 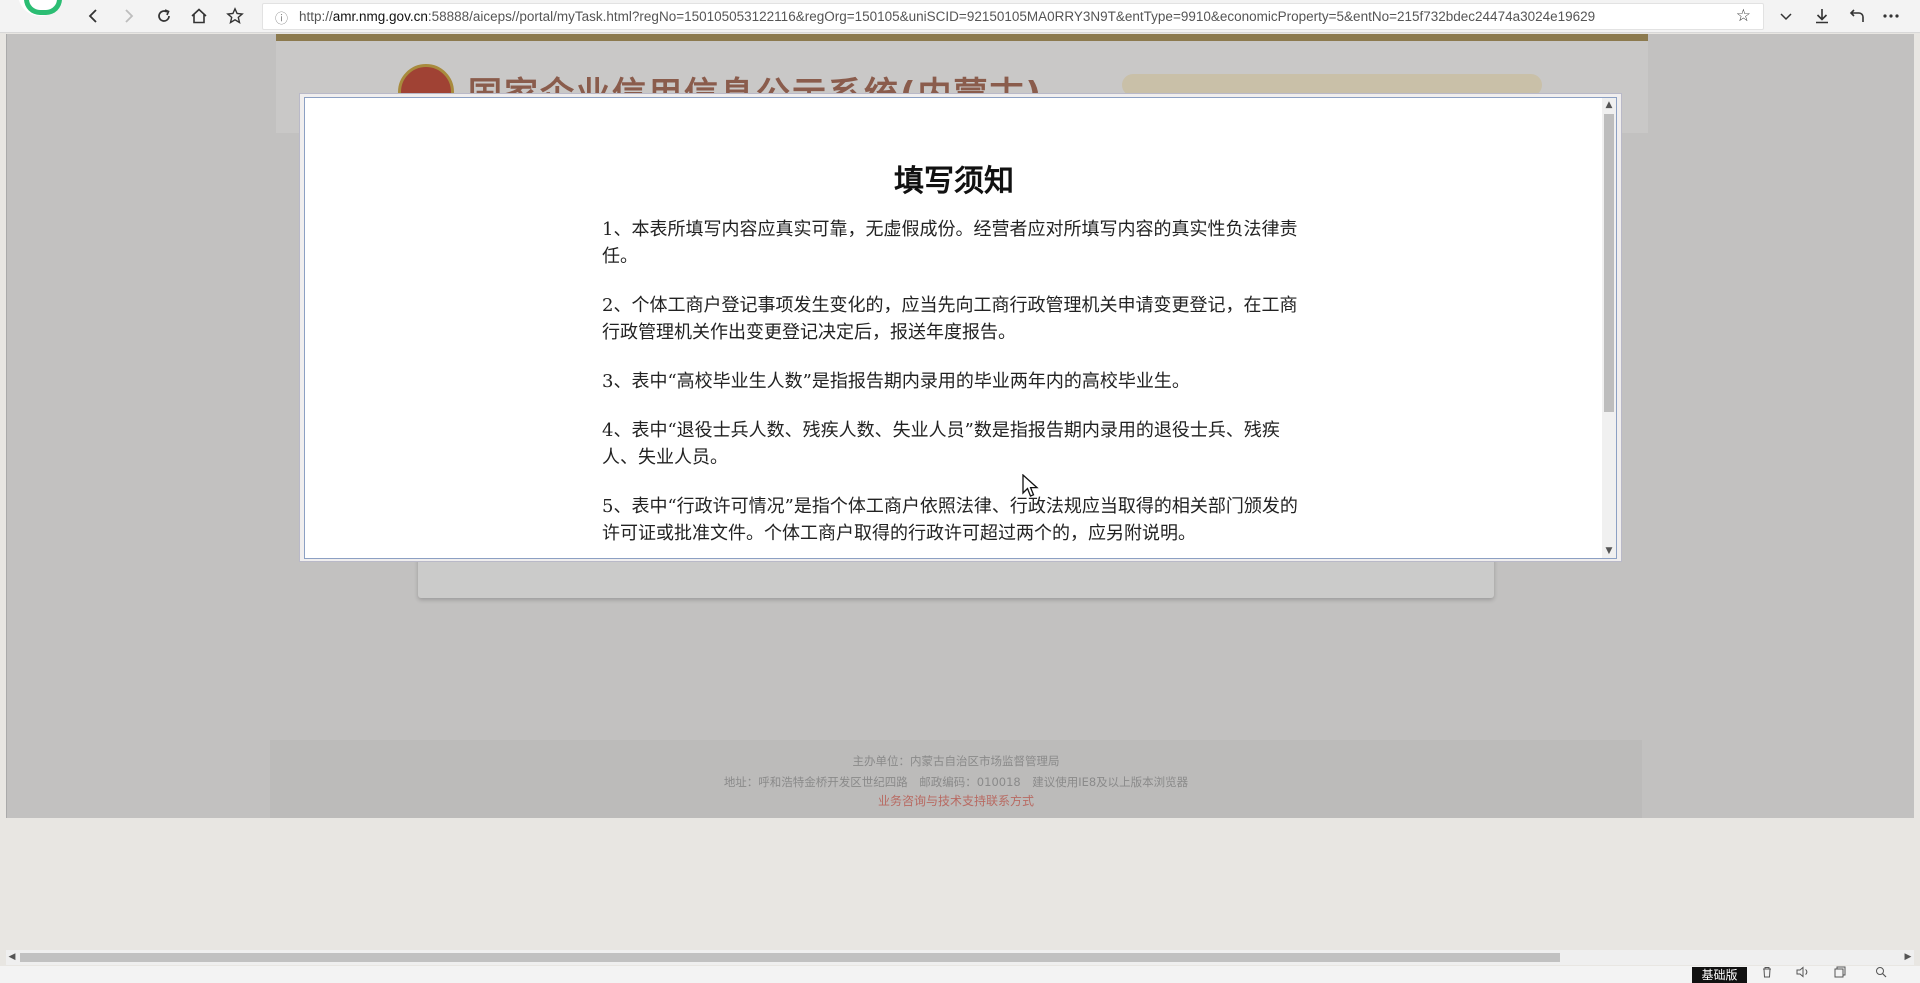 What do you see at coordinates (1743, 16) in the screenshot?
I see `bookmark-star-icon: ☆` at bounding box center [1743, 16].